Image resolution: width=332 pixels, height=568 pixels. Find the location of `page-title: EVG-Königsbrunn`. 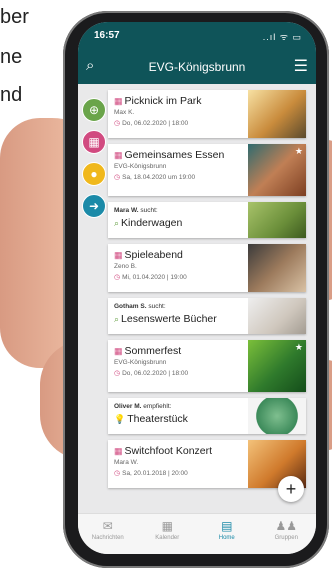

page-title: EVG-Königsbrunn is located at coordinates (197, 67).